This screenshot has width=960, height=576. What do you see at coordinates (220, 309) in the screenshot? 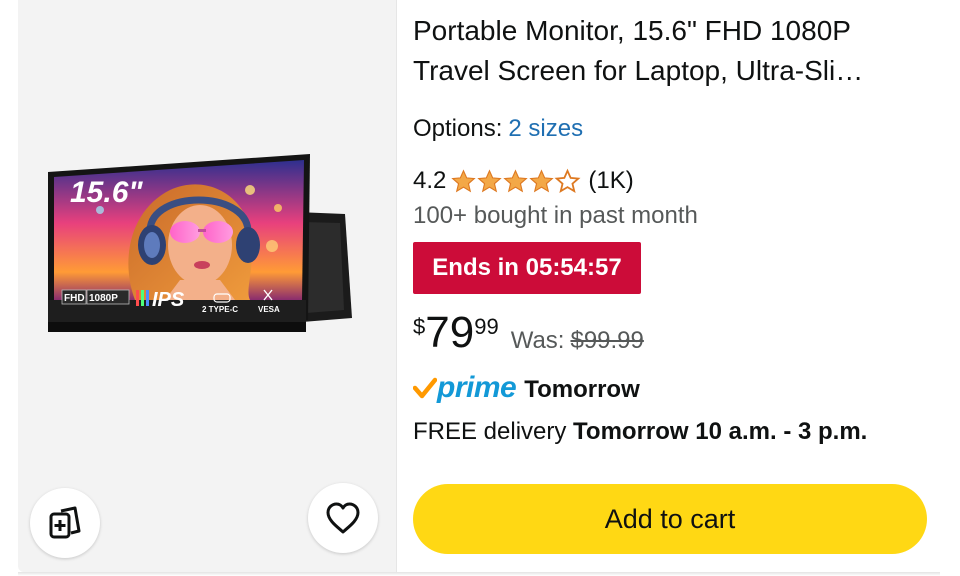
I see `type-c-badge: 2 TYPE-C` at bounding box center [220, 309].